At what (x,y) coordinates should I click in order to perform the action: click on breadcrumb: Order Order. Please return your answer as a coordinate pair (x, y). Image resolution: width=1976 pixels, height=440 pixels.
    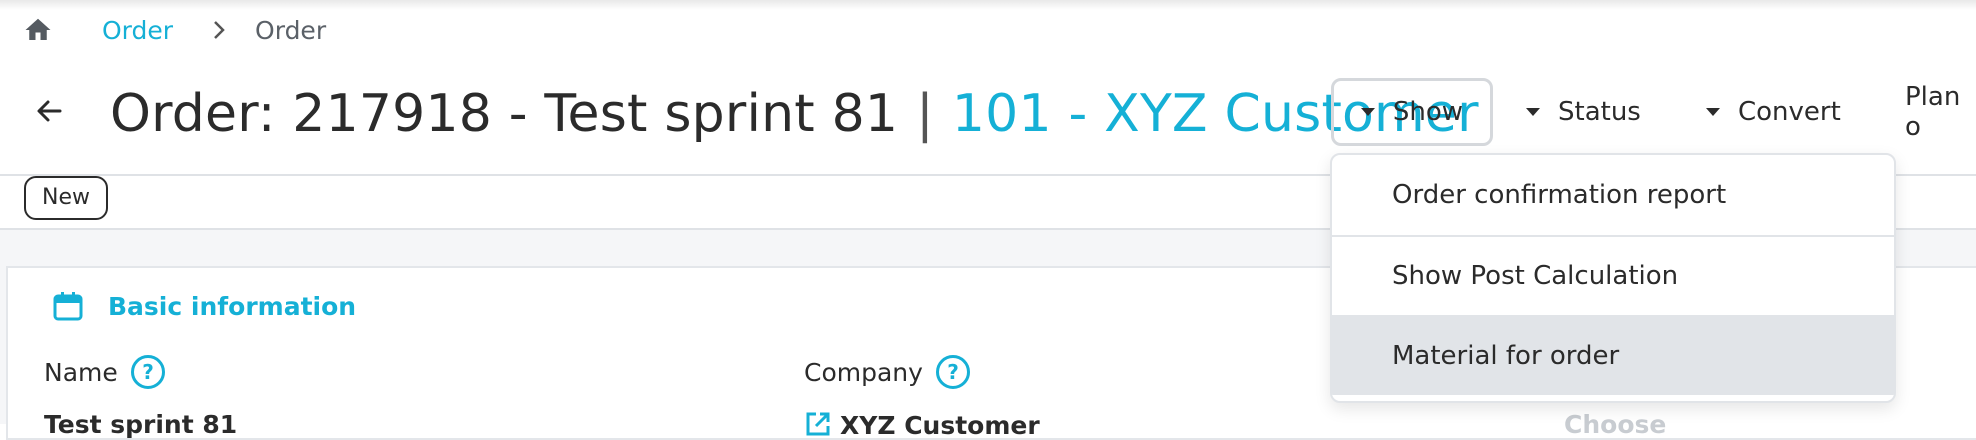
    Looking at the image, I should click on (174, 30).